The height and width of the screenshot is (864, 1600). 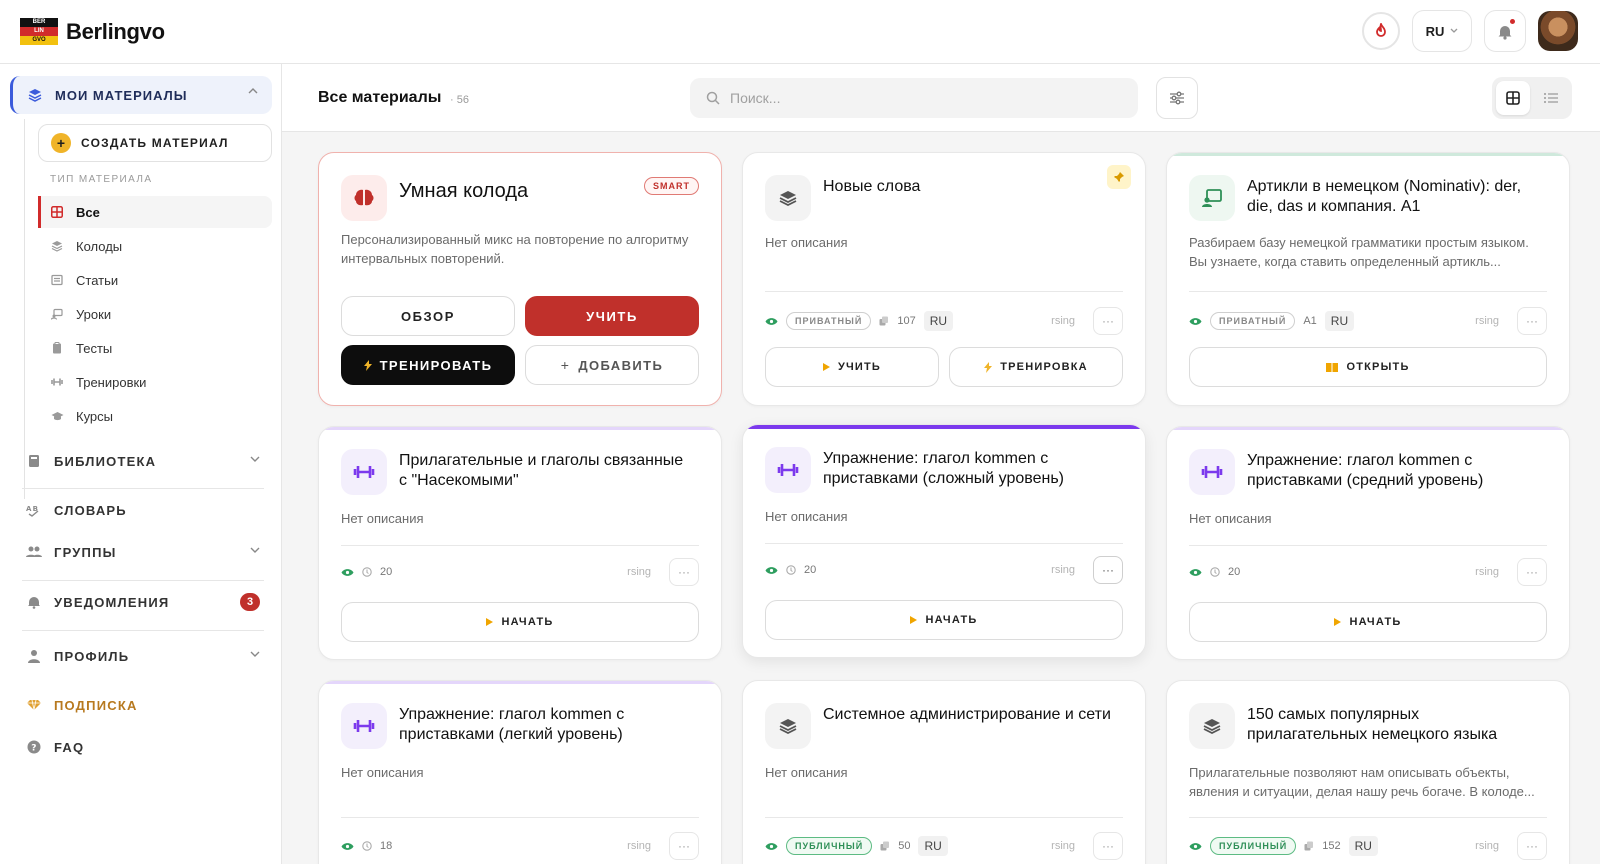 What do you see at coordinates (155, 314) in the screenshot?
I see `sidebar-item-lessons: Уроки` at bounding box center [155, 314].